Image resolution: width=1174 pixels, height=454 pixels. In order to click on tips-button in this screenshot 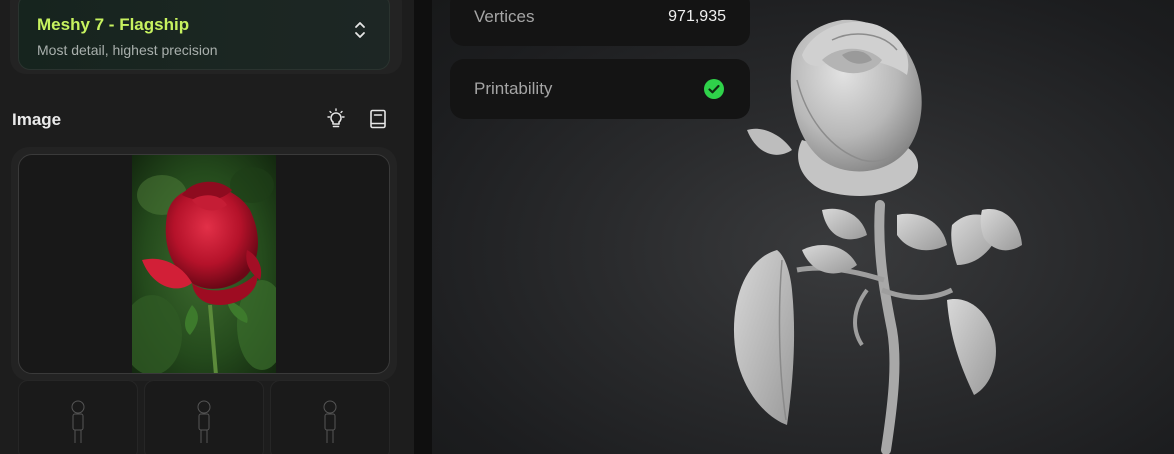, I will do `click(336, 119)`.